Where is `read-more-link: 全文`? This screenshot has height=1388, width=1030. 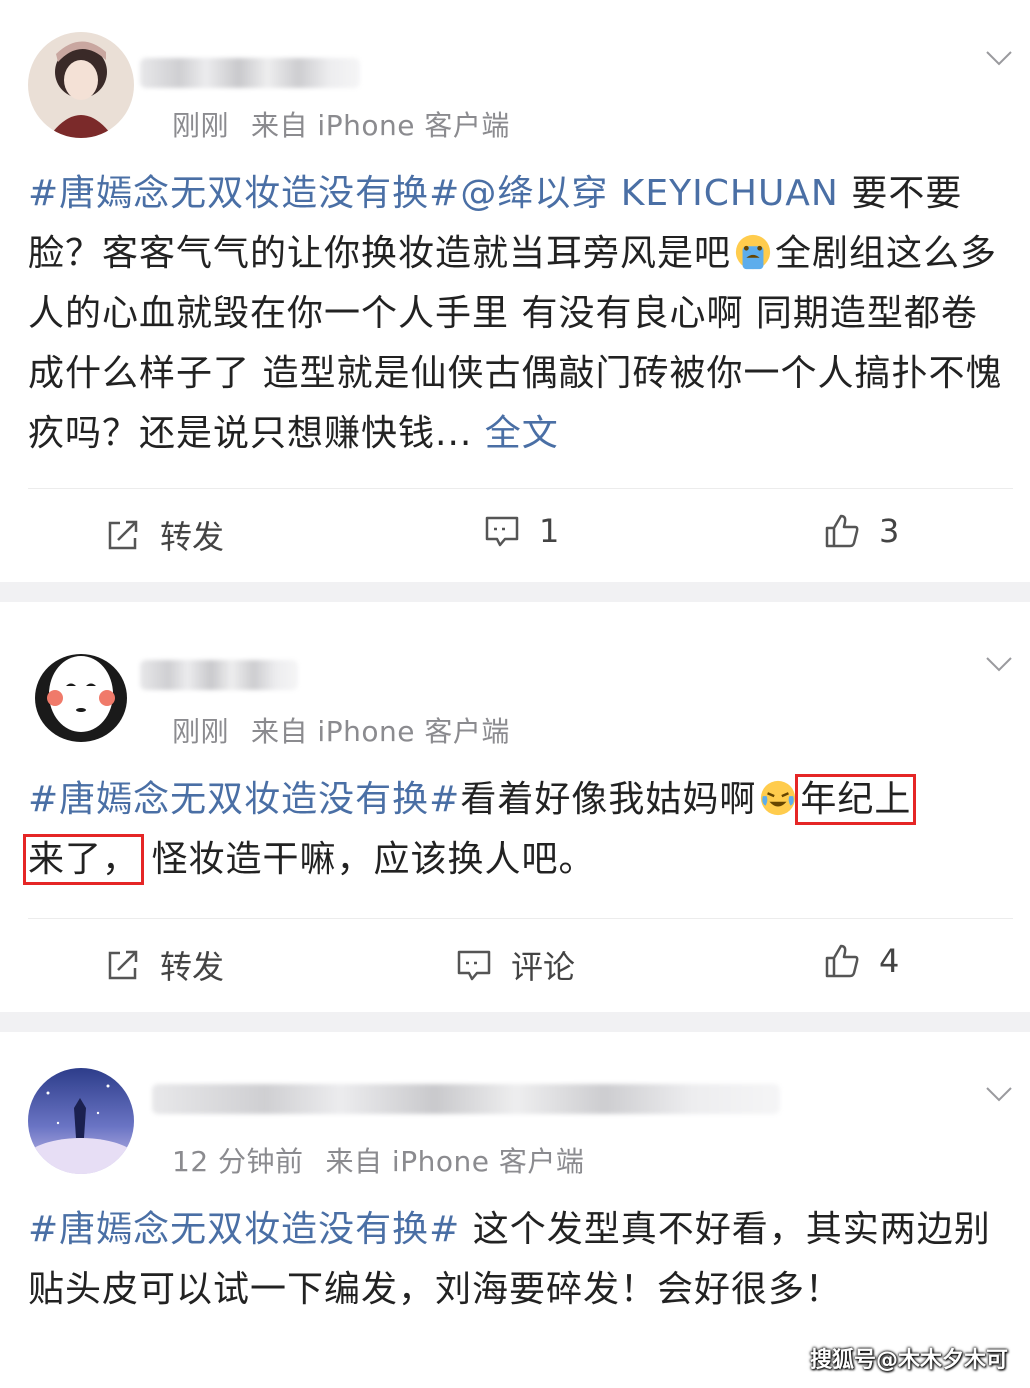
read-more-link: 全文 is located at coordinates (515, 433).